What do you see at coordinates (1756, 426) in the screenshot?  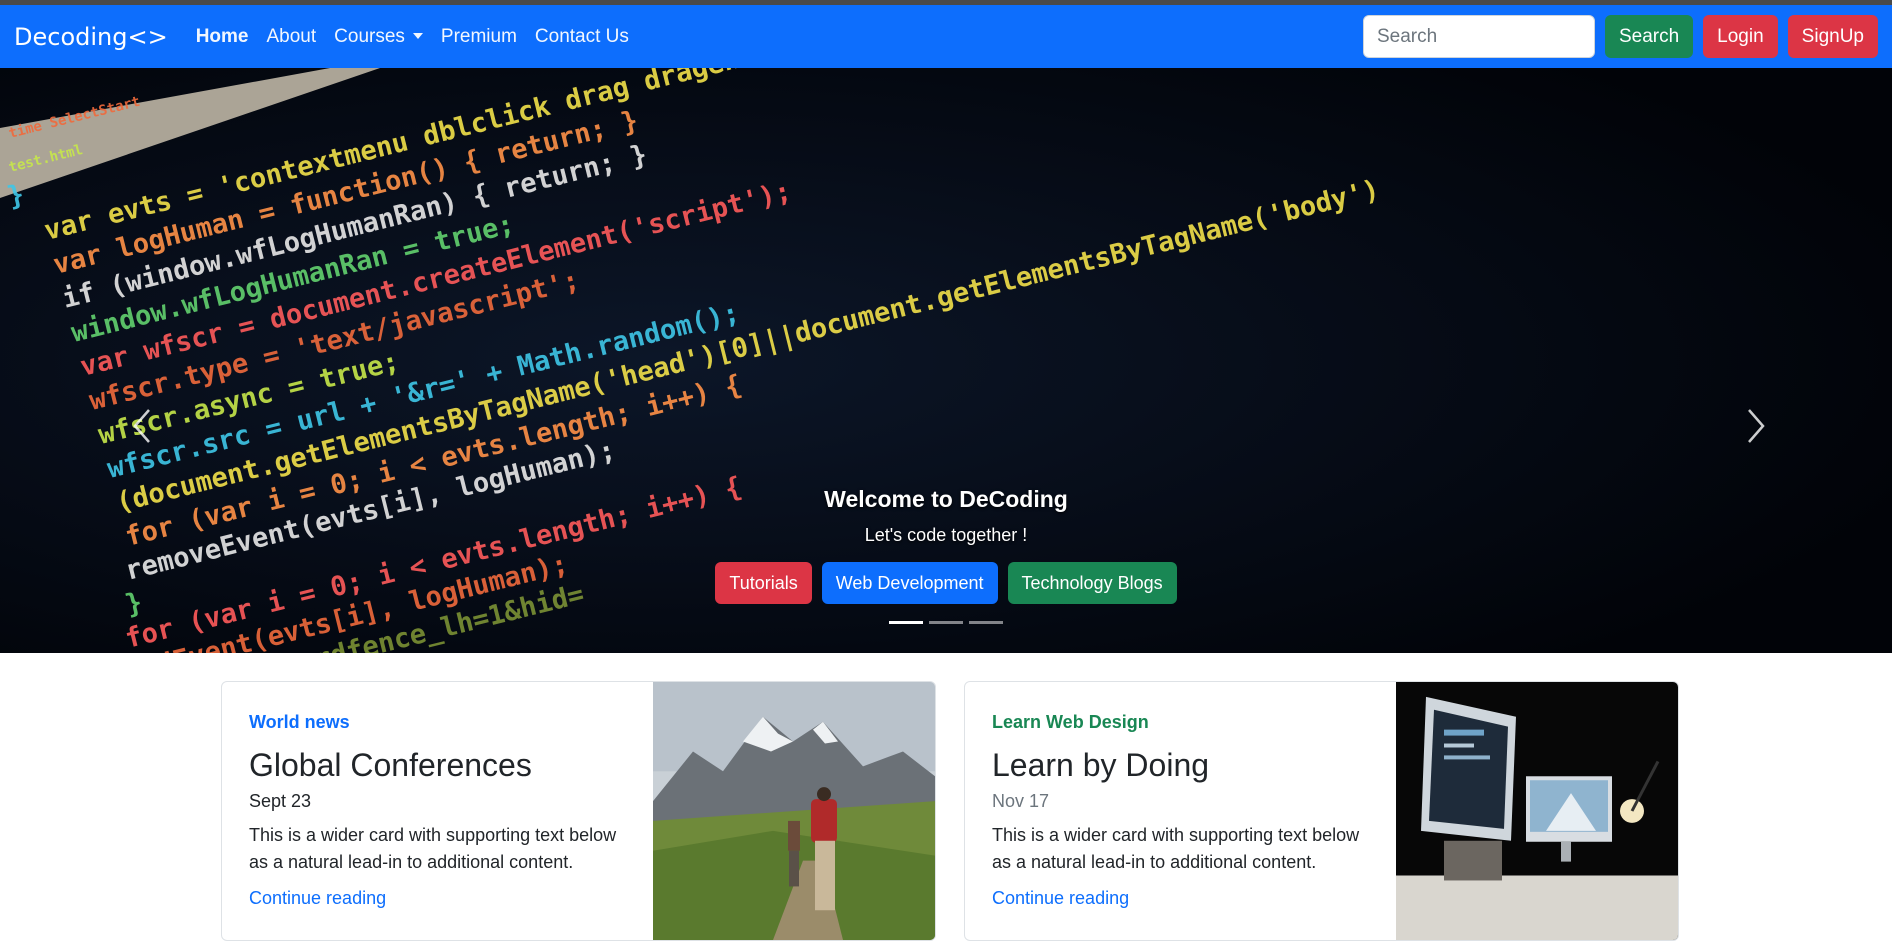 I see `carousel-next-icon` at bounding box center [1756, 426].